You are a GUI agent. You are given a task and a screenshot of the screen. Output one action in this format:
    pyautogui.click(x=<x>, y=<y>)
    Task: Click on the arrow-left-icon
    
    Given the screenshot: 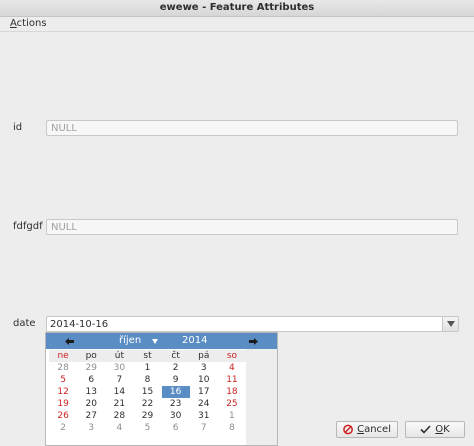 What is the action you would take?
    pyautogui.click(x=69, y=341)
    